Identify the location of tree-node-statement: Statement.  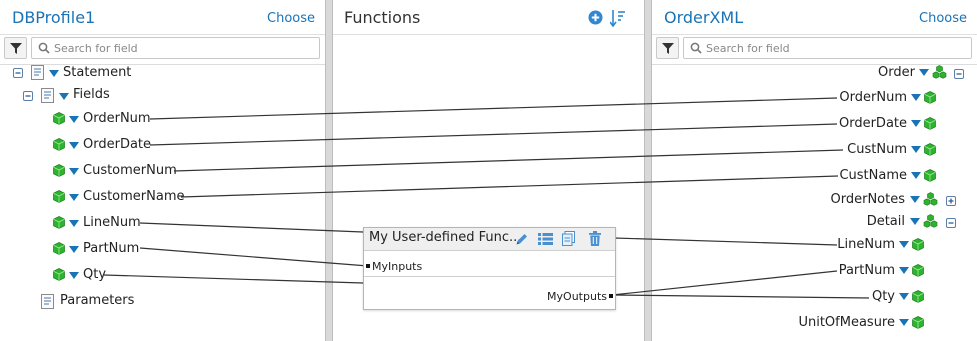
(162, 73).